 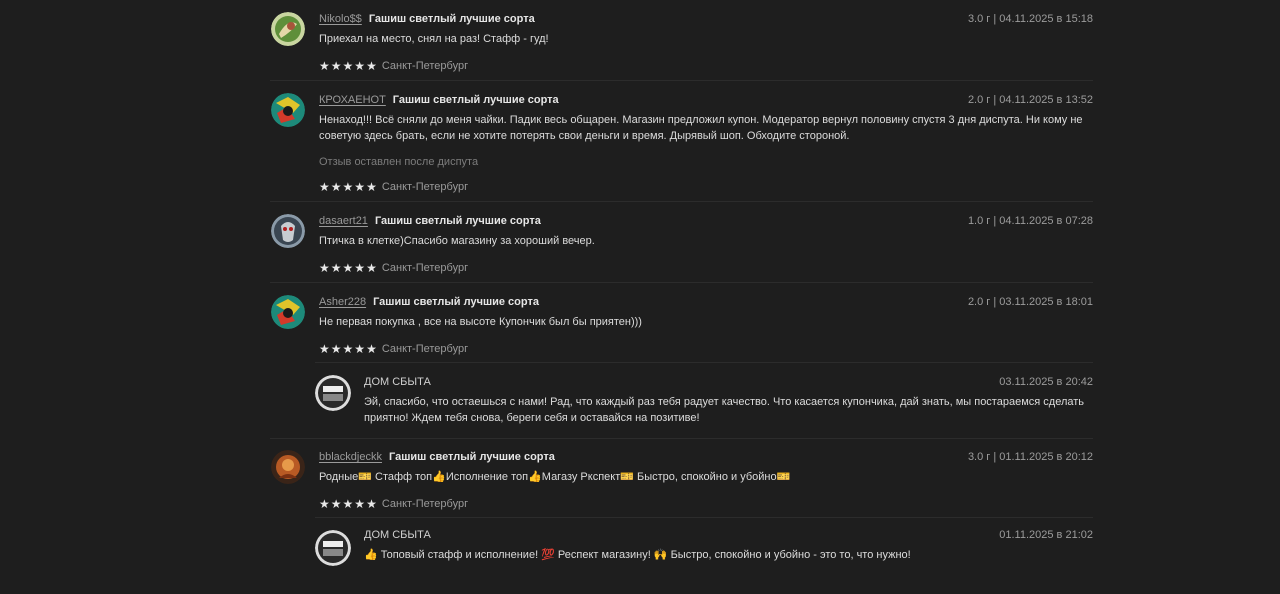 What do you see at coordinates (1030, 19) in the screenshot?
I see `review-meta: 3.0 г | 04.11.2025 в 15:18` at bounding box center [1030, 19].